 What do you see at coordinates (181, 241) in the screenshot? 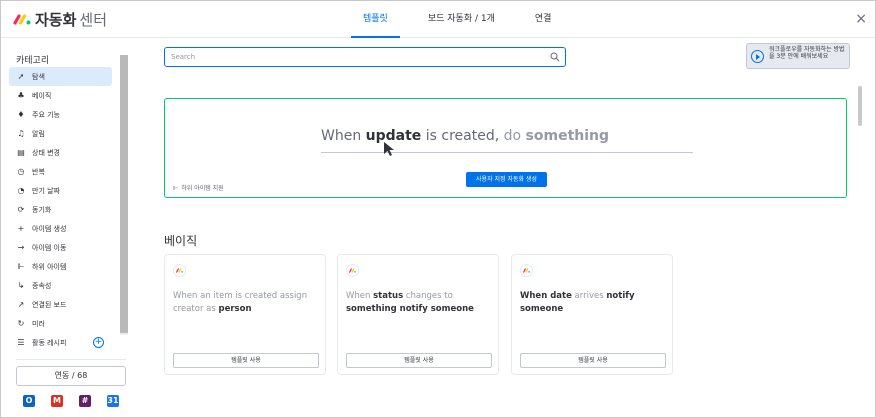
I see `section-title: 베이직` at bounding box center [181, 241].